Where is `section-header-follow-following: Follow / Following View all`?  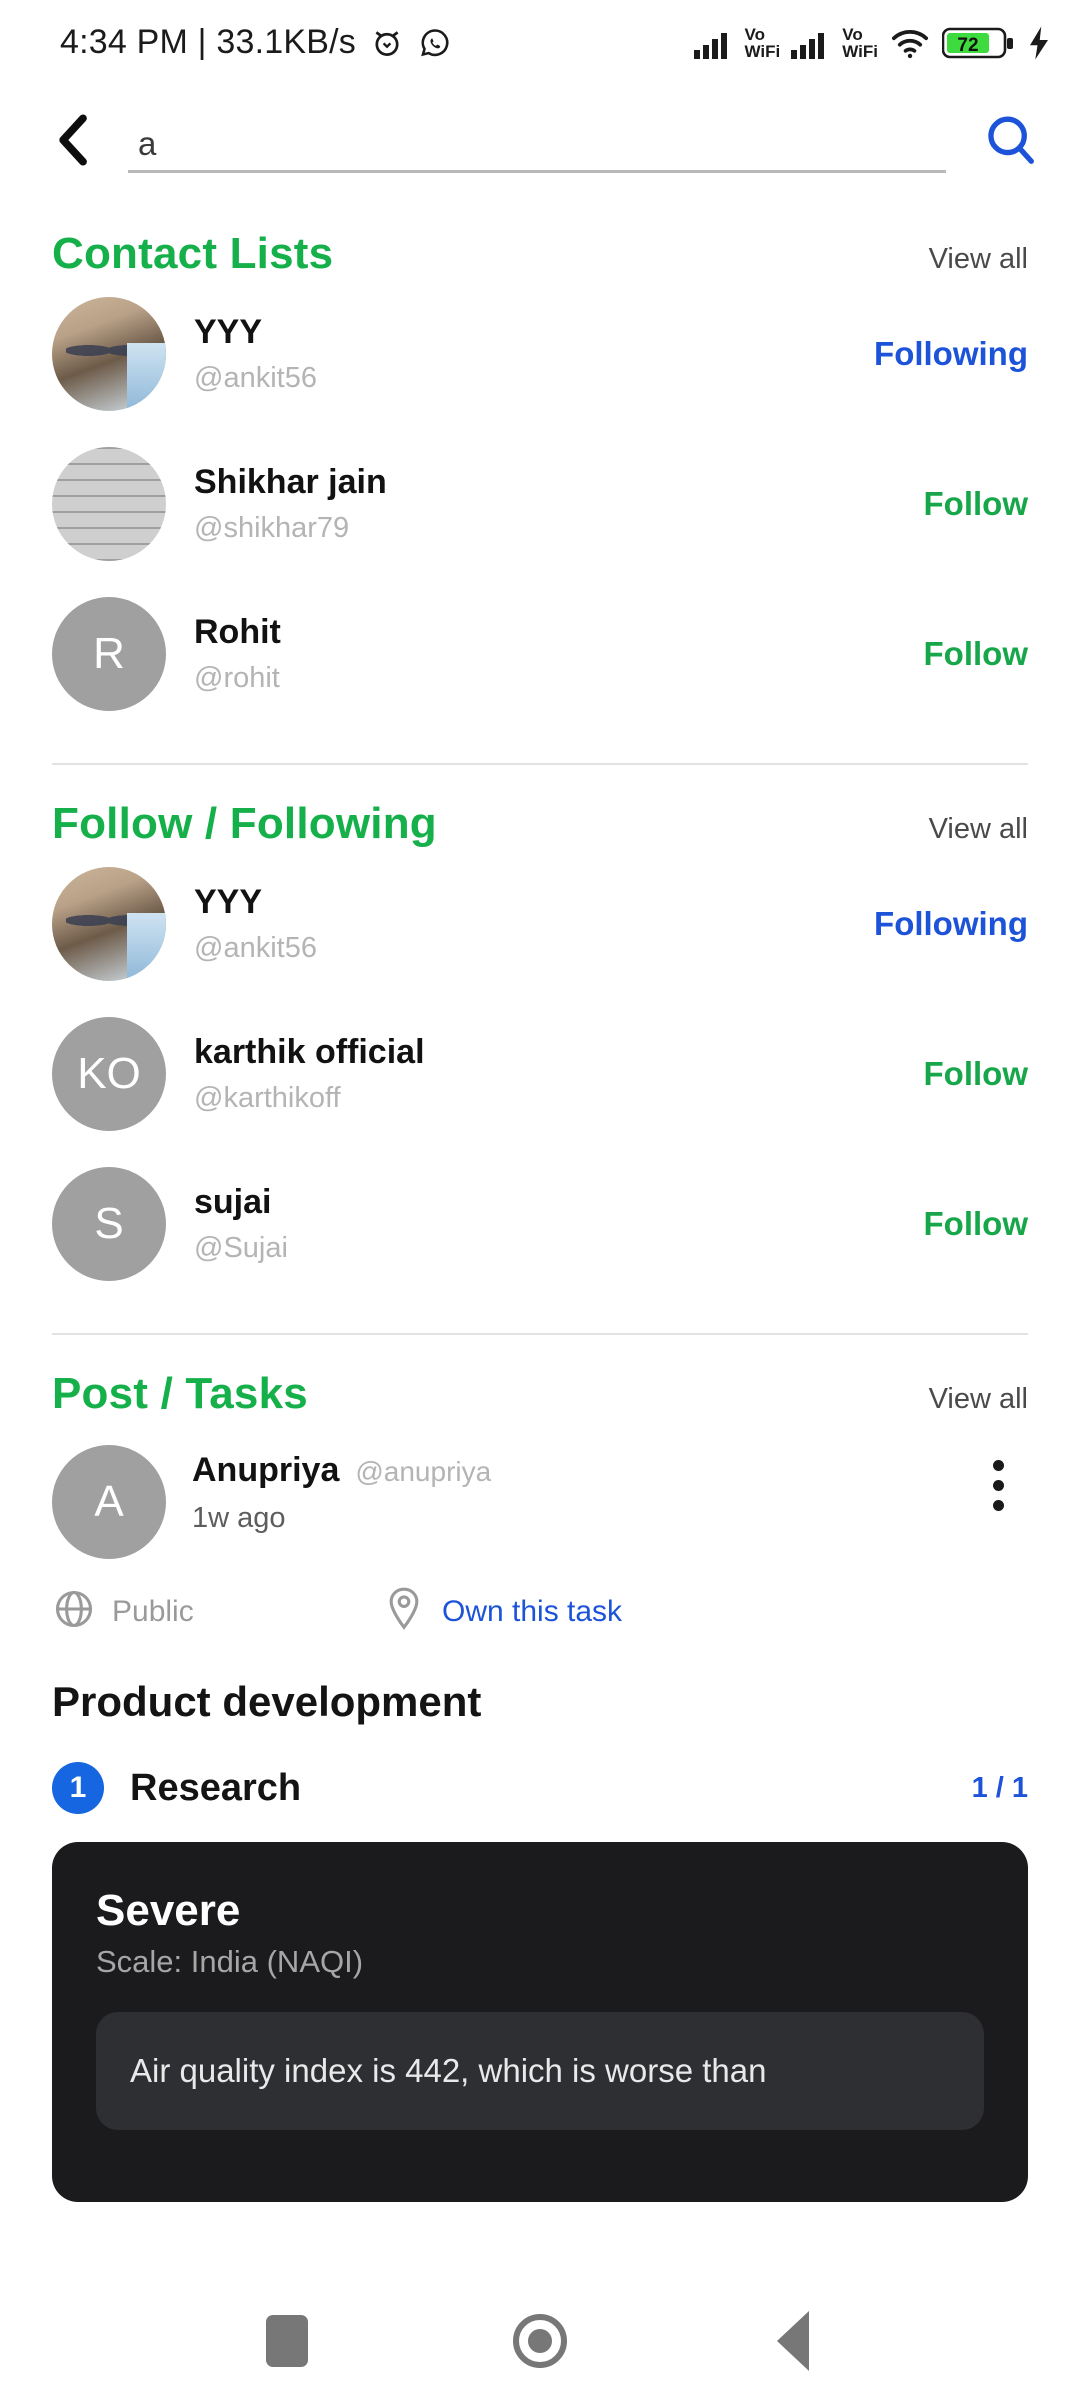
section-header-follow-following: Follow / Following View all is located at coordinates (540, 807).